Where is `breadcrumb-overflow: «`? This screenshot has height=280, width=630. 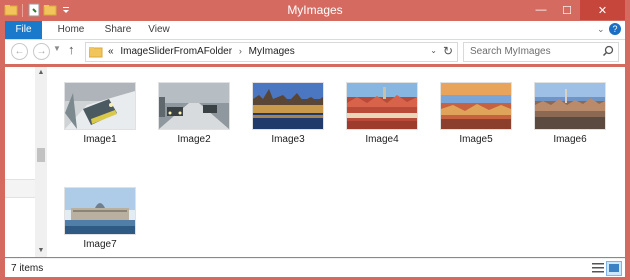 breadcrumb-overflow: « is located at coordinates (111, 51).